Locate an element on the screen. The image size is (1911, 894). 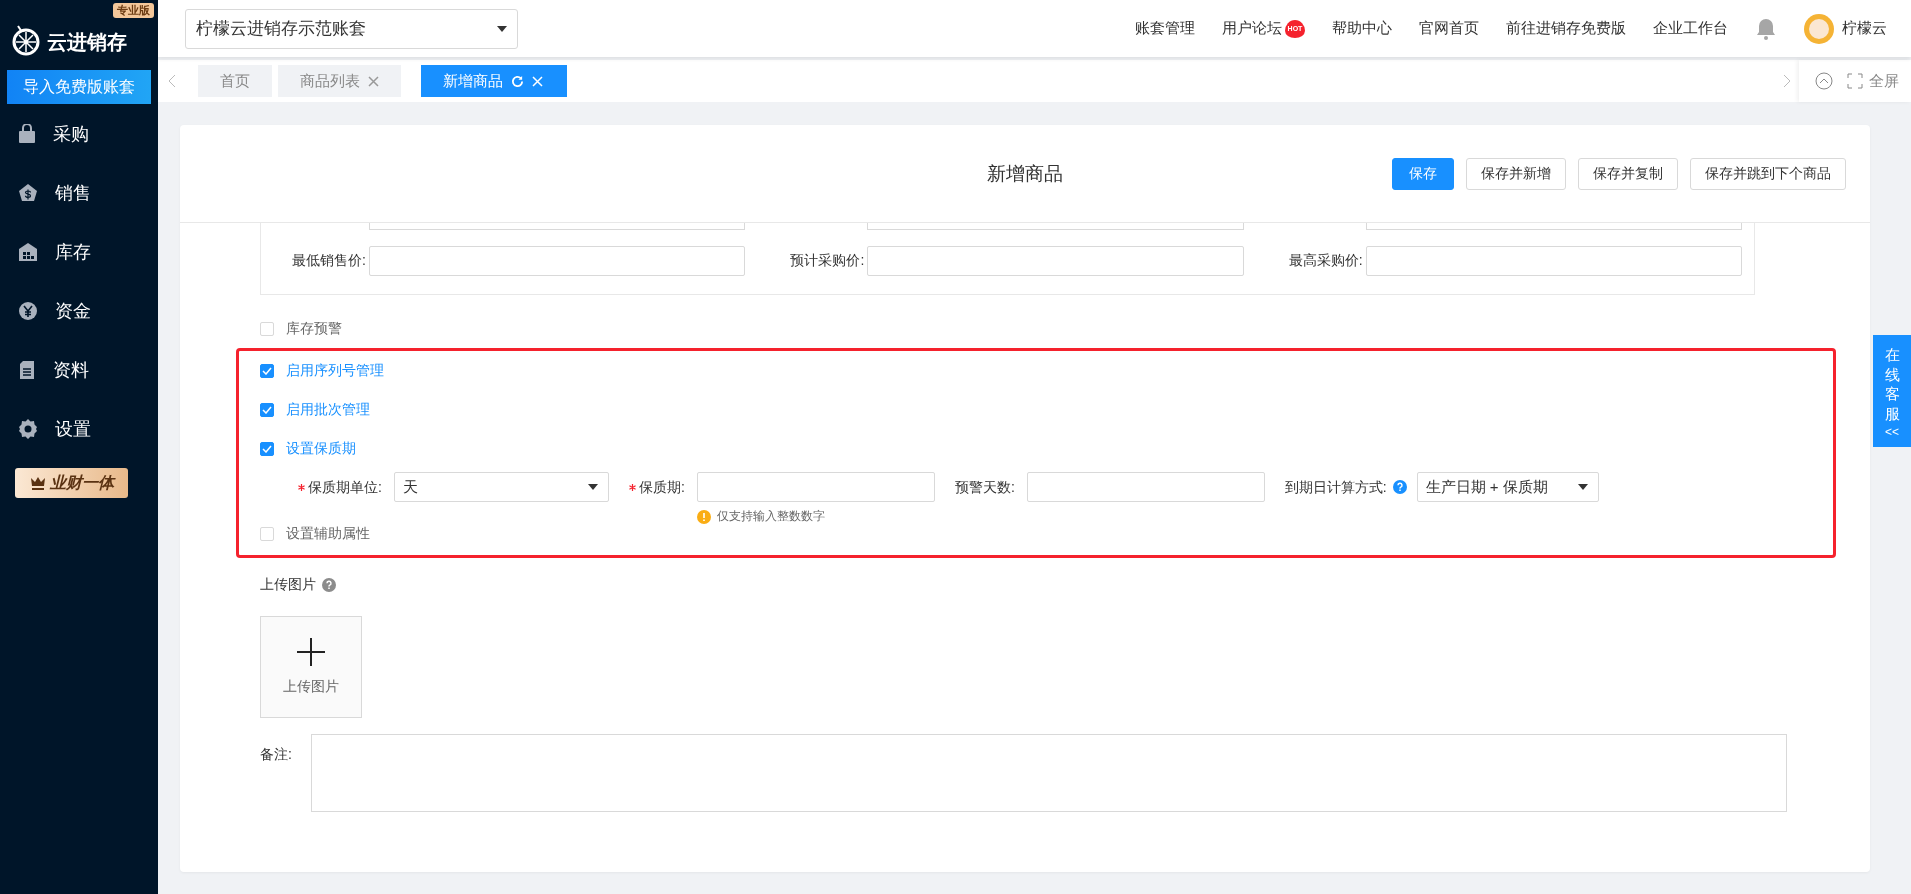
action-button: 保存并跳到下个商品 is located at coordinates (1768, 173).